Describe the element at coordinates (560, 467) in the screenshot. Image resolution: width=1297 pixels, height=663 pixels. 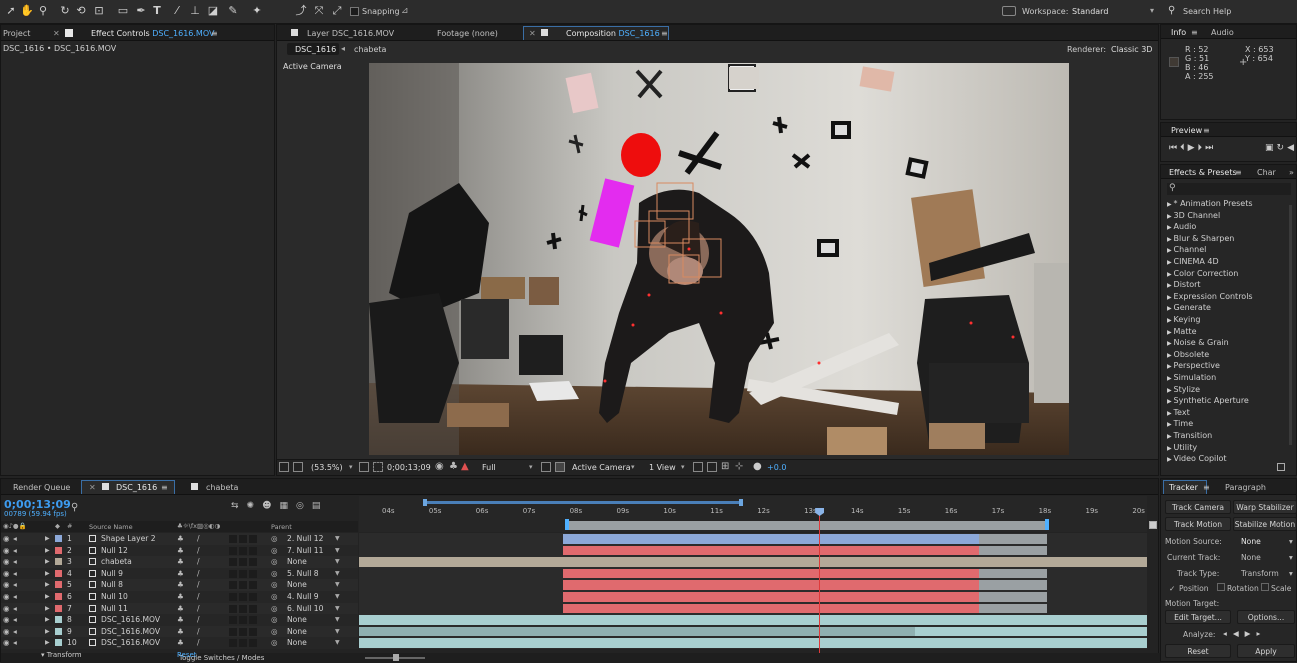
I see `transparency-grid-icon` at that location.